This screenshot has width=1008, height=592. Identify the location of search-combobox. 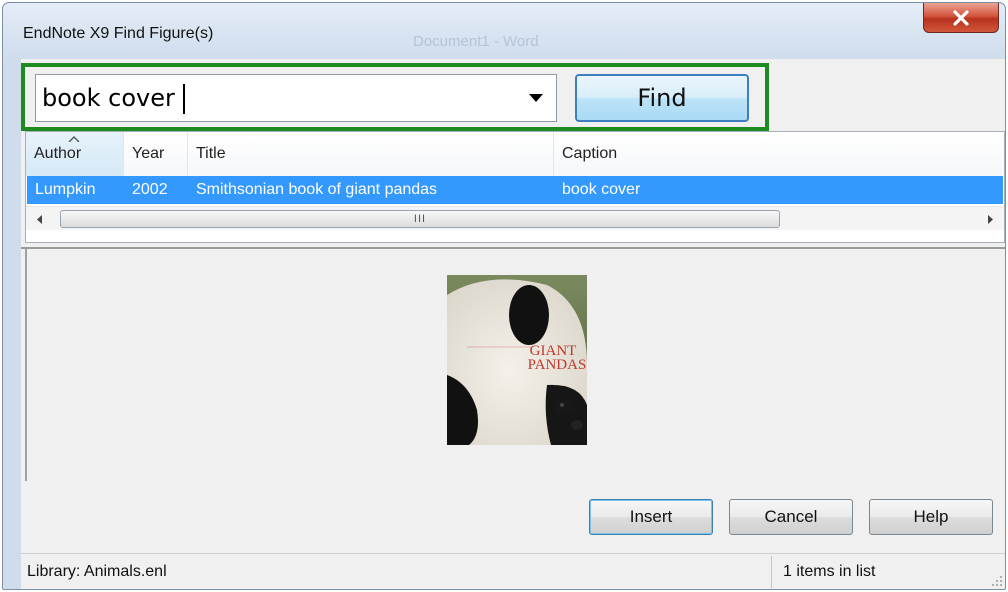
(296, 98).